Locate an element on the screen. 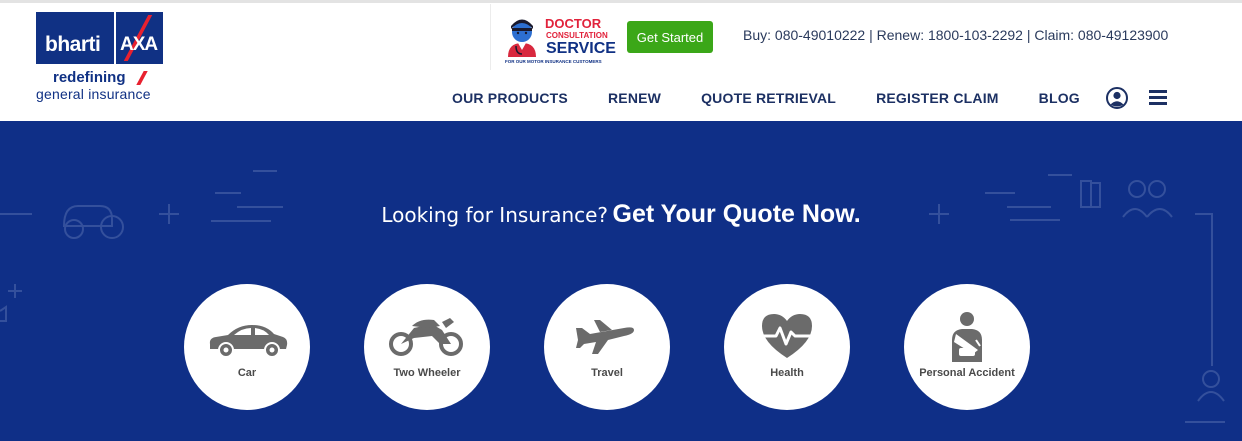 The height and width of the screenshot is (441, 1242). airplane-icon is located at coordinates (605, 337).